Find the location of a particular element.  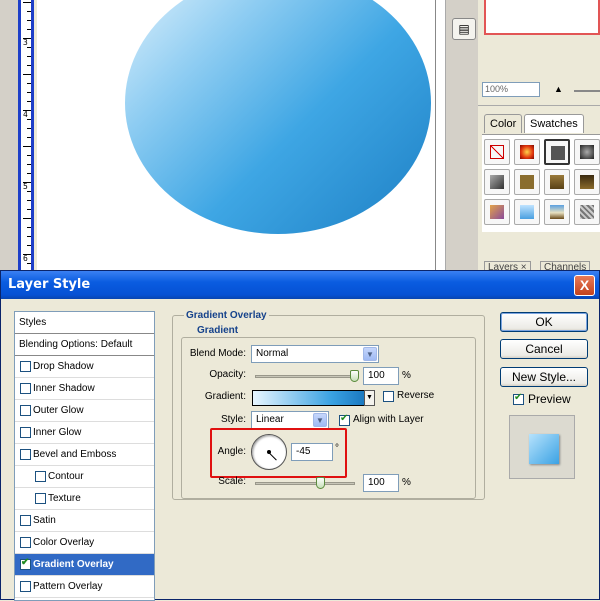

style-list-item: Contour is located at coordinates (84, 477).